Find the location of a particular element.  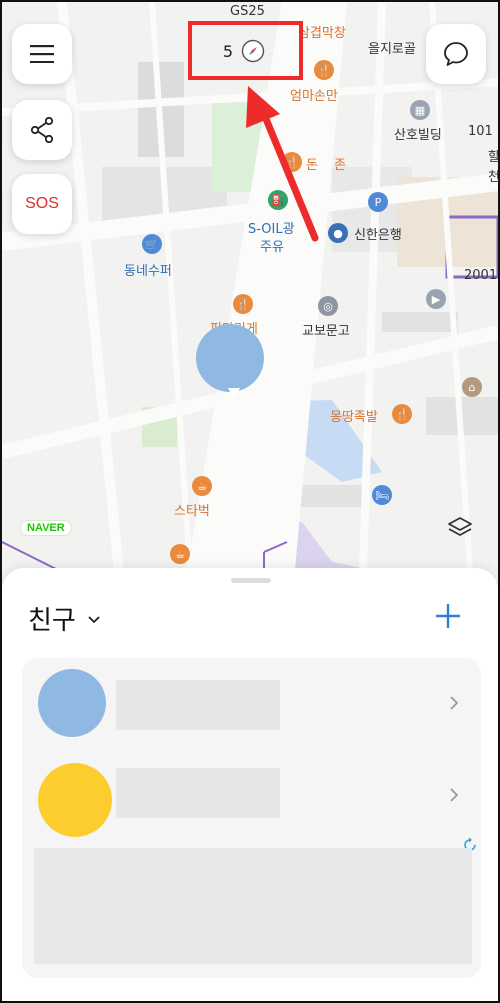

add-friend-button is located at coordinates (448, 616).